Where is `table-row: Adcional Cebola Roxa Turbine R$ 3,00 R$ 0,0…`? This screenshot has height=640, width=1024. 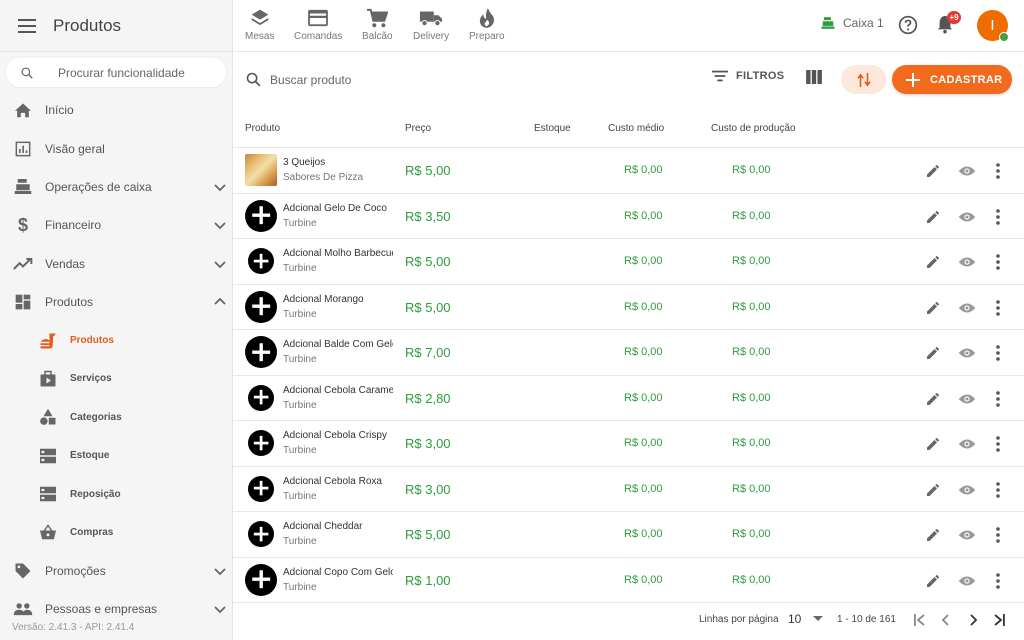
table-row: Adcional Cebola Roxa Turbine R$ 3,00 R$ 0,0… is located at coordinates (628, 489).